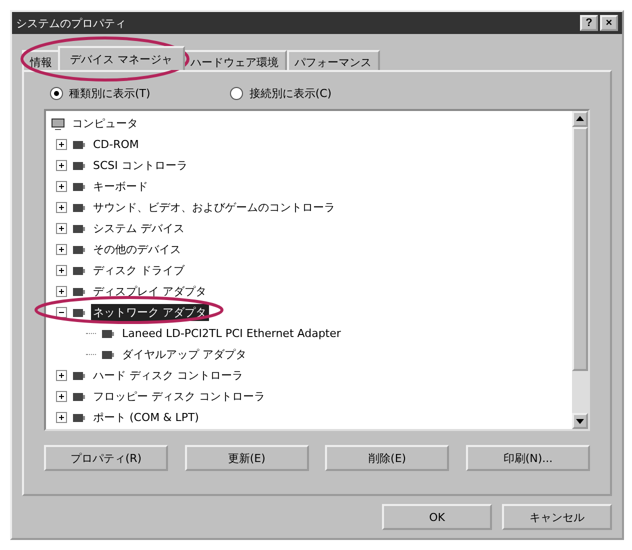  I want to click on help-button: ?, so click(589, 23).